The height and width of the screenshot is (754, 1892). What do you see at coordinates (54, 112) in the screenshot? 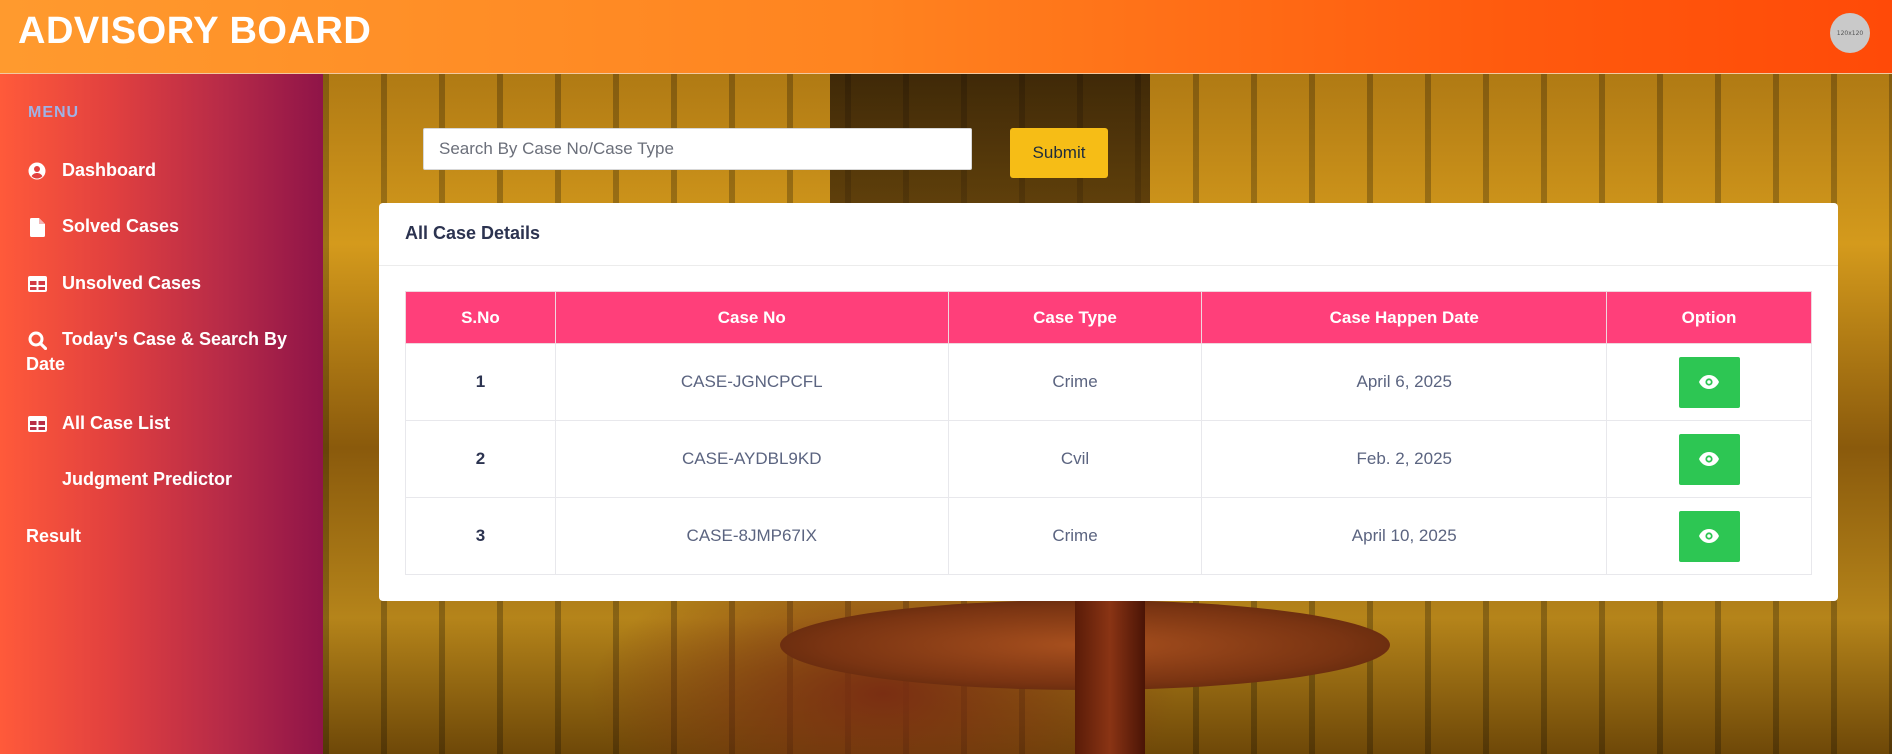
I see `menu-heading: MENU` at bounding box center [54, 112].